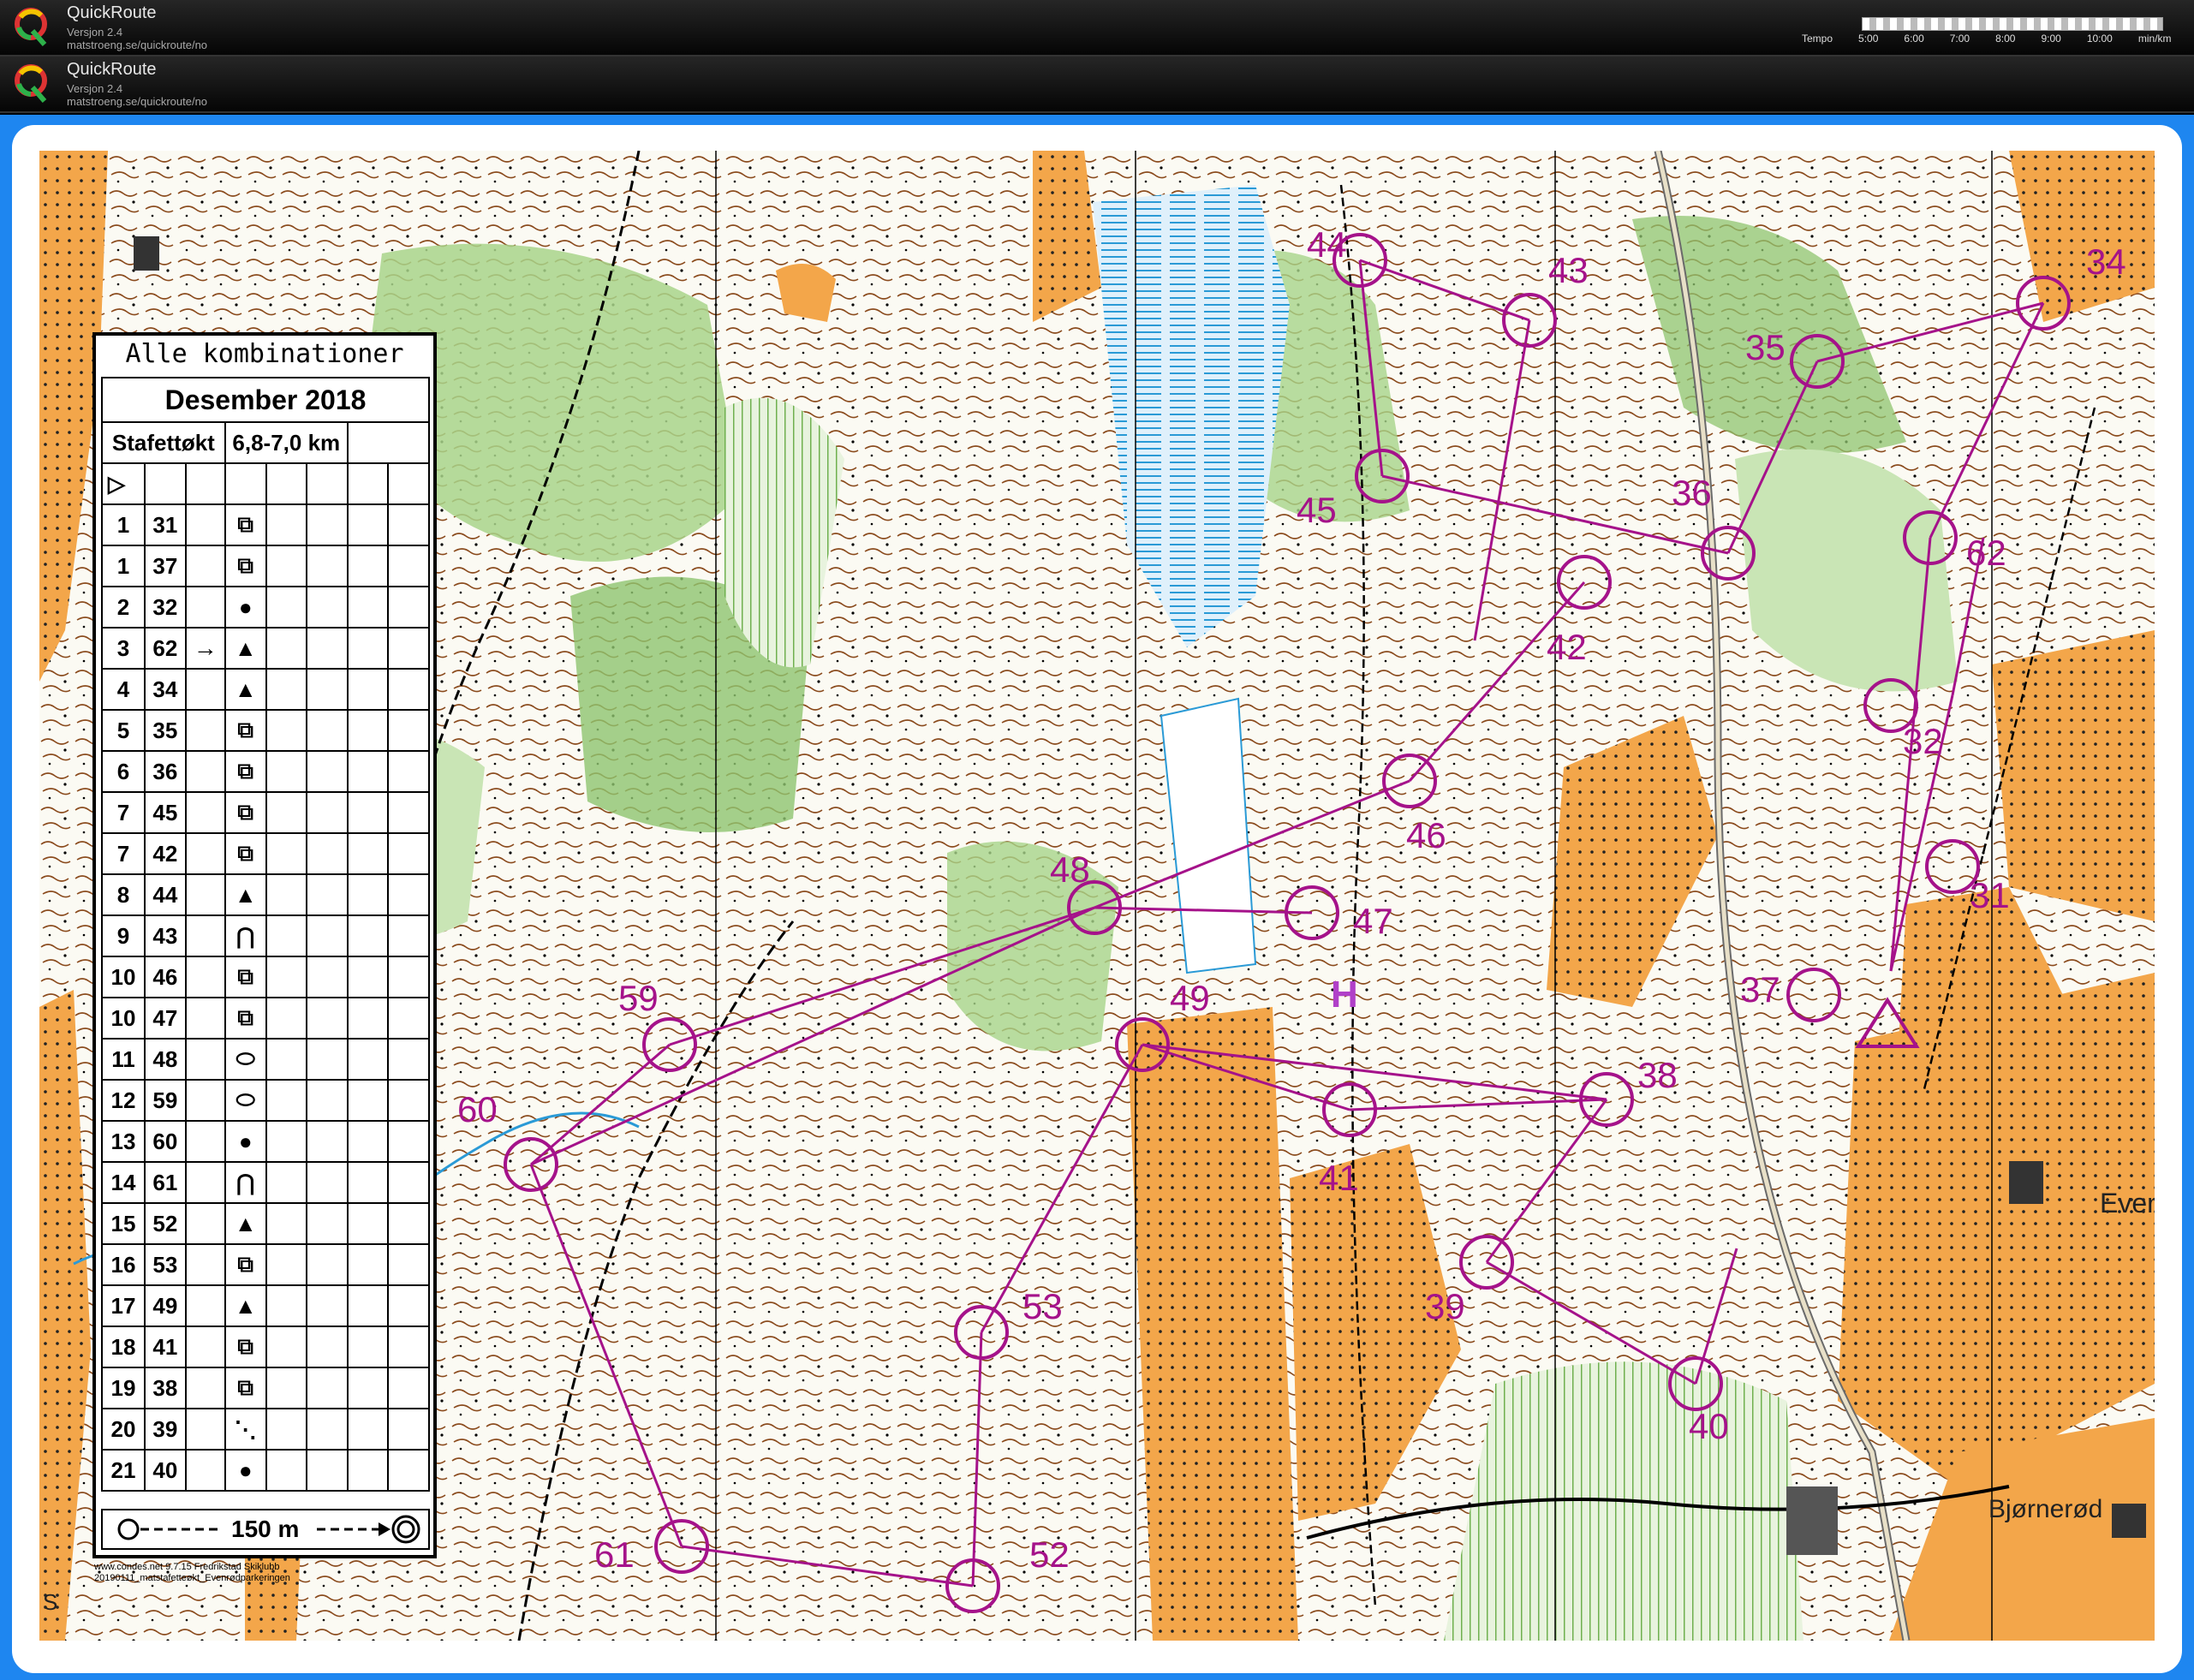 The height and width of the screenshot is (1680, 2194). I want to click on course-name: Stafettøkt, so click(163, 443).